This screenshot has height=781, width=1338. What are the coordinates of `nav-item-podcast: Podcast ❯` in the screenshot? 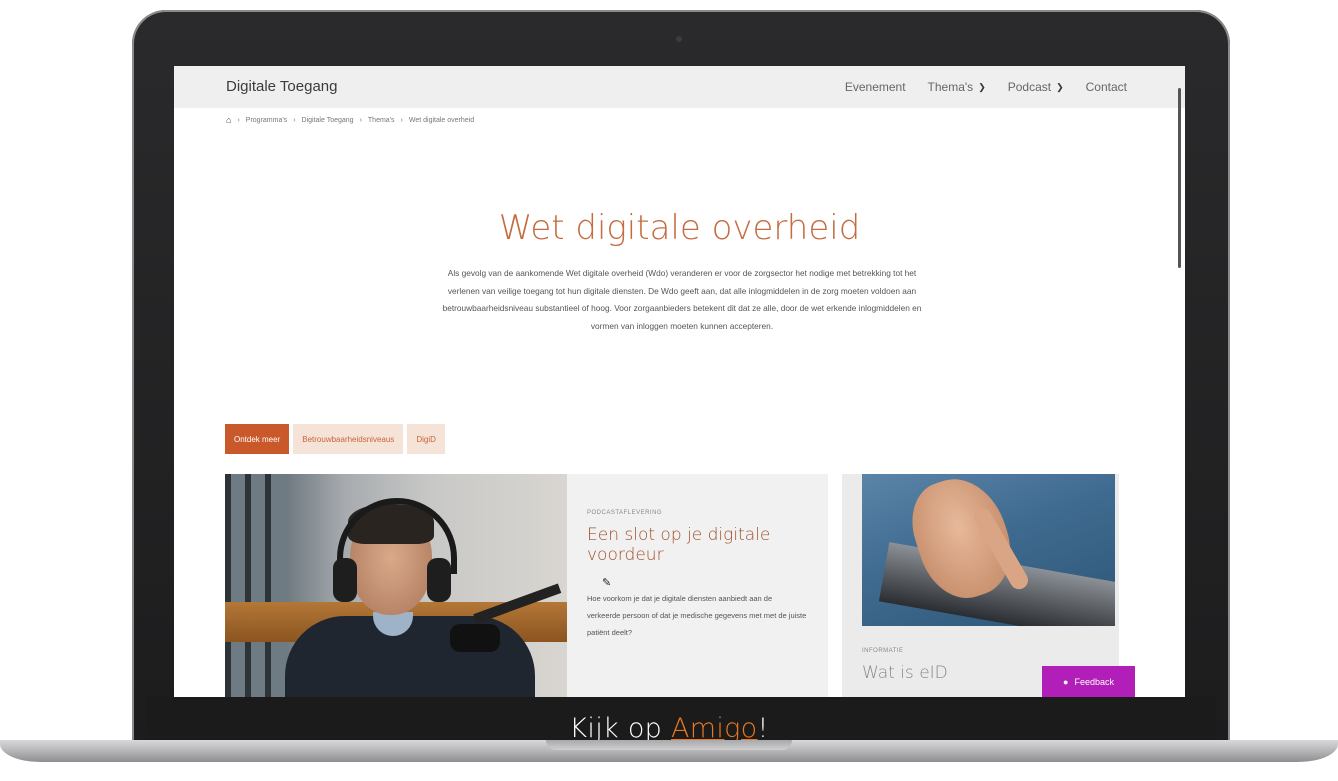 It's located at (1036, 87).